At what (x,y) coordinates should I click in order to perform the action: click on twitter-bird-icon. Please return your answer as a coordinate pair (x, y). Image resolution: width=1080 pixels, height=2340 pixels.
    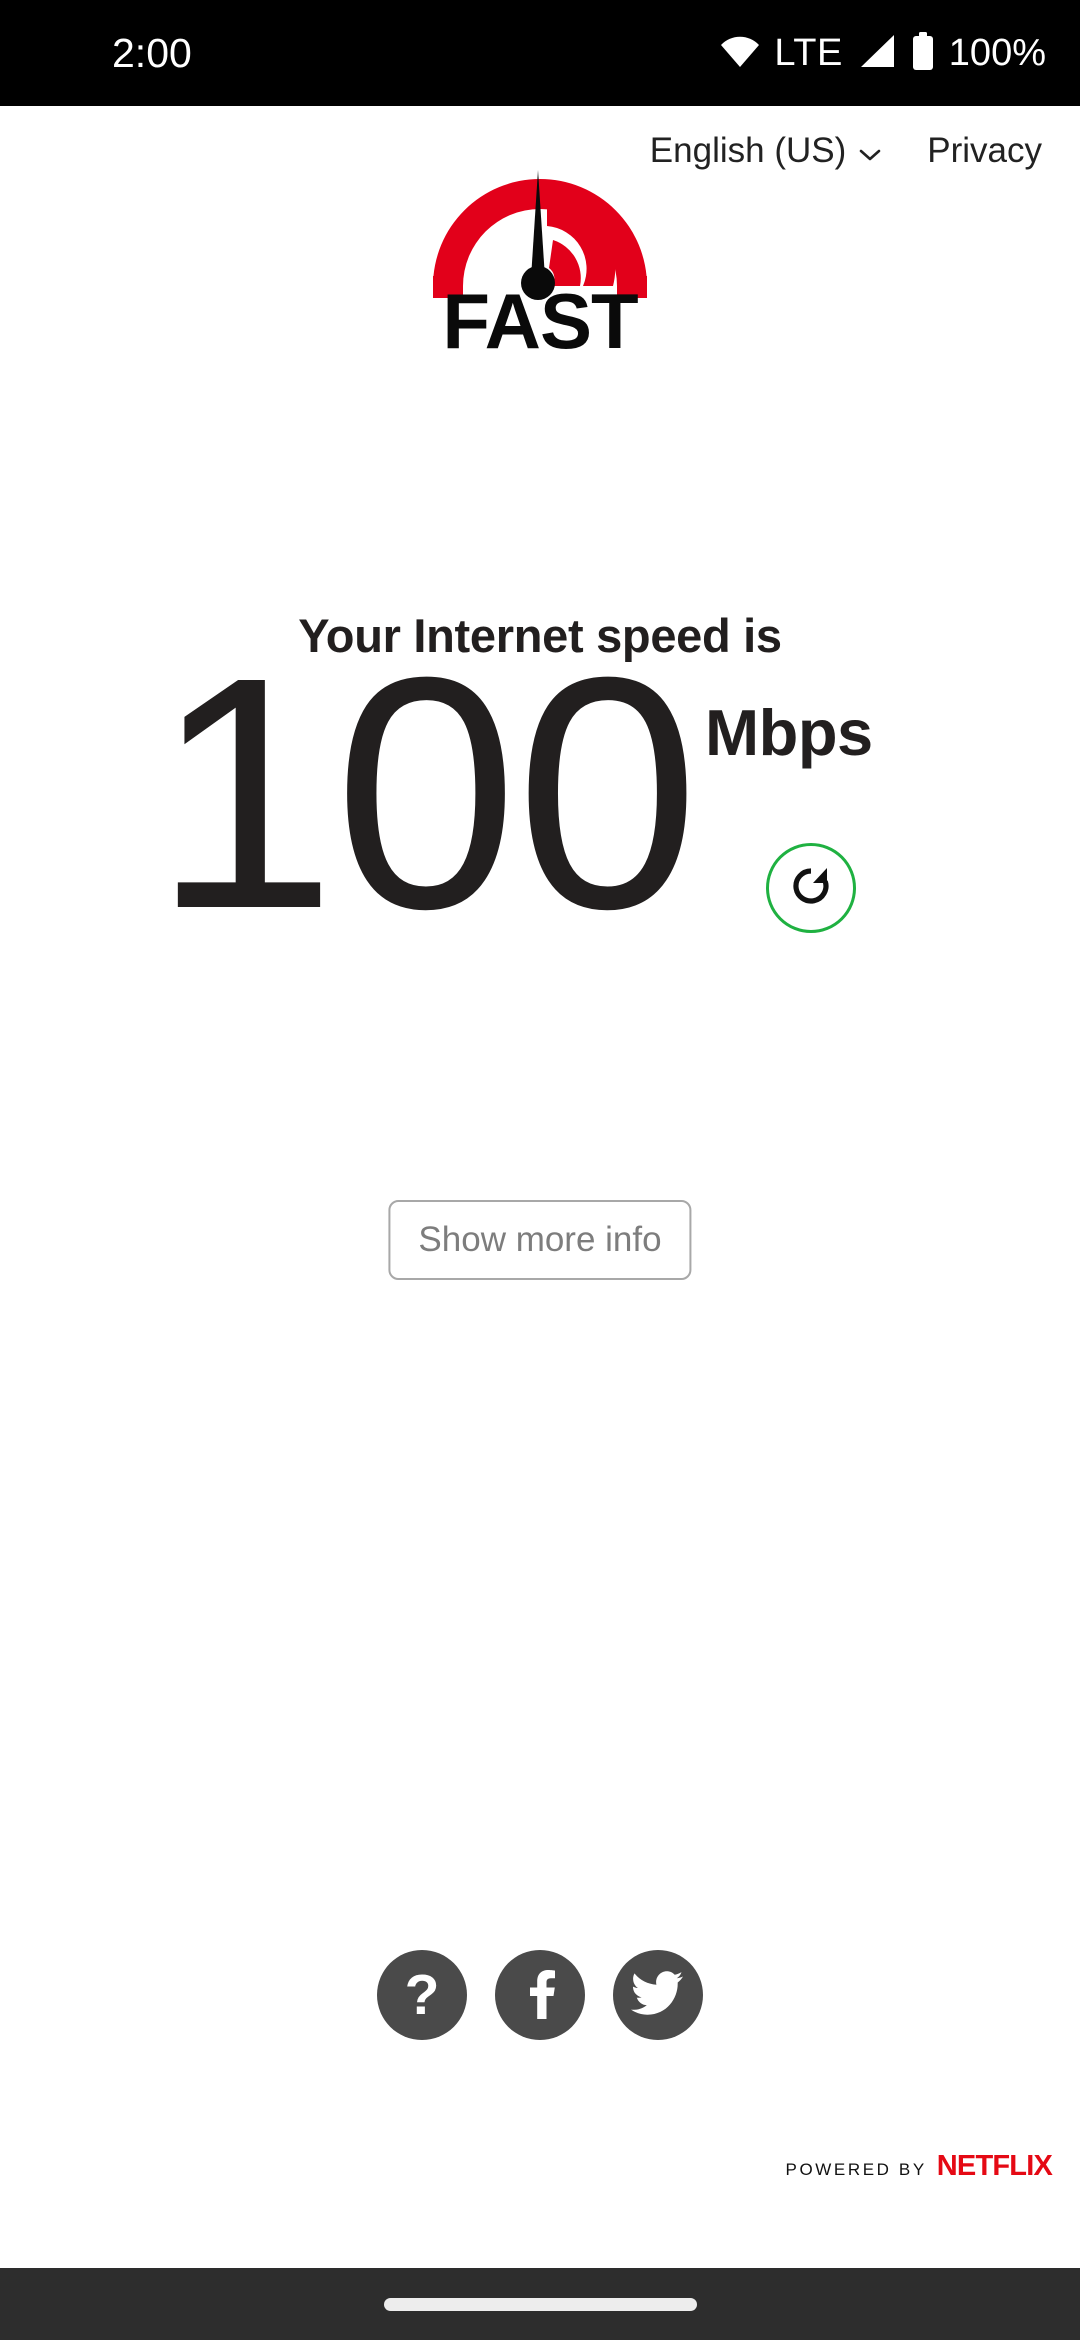
    Looking at the image, I should click on (658, 1995).